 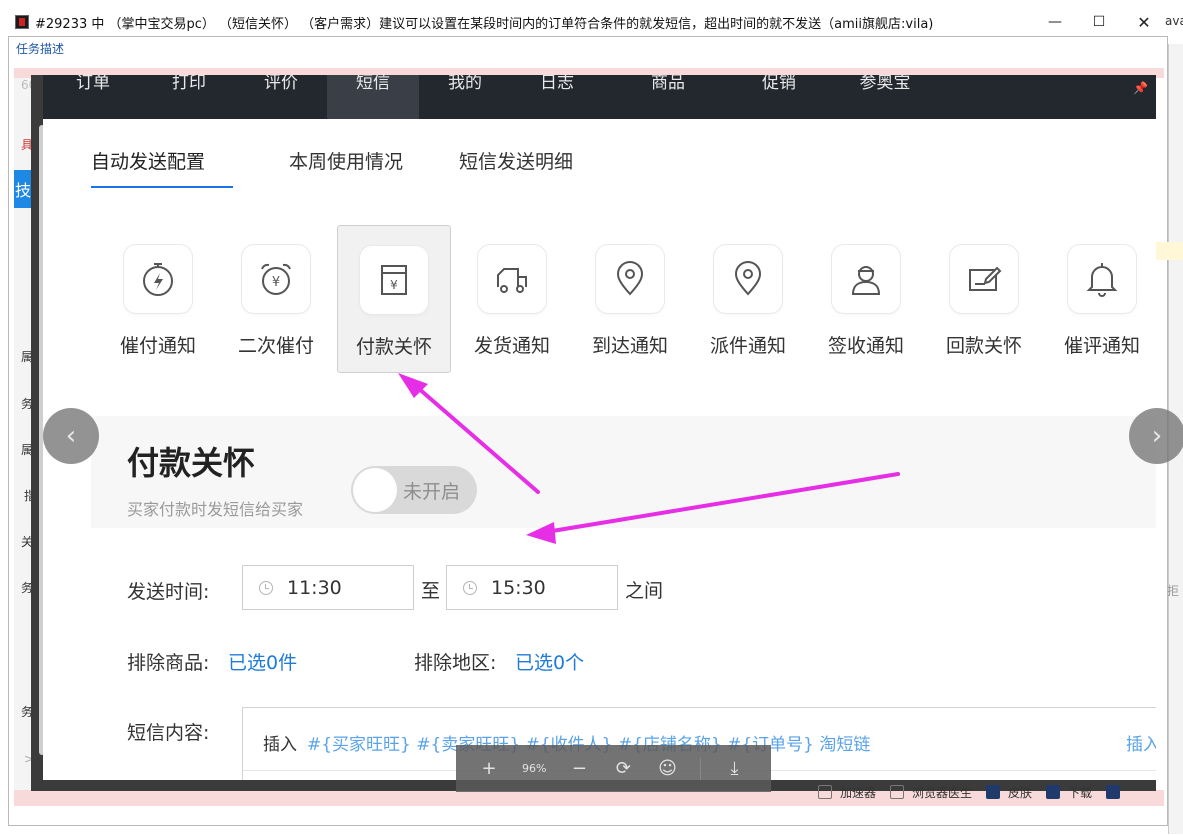 I want to click on zoom-out-icon: −, so click(x=579, y=768).